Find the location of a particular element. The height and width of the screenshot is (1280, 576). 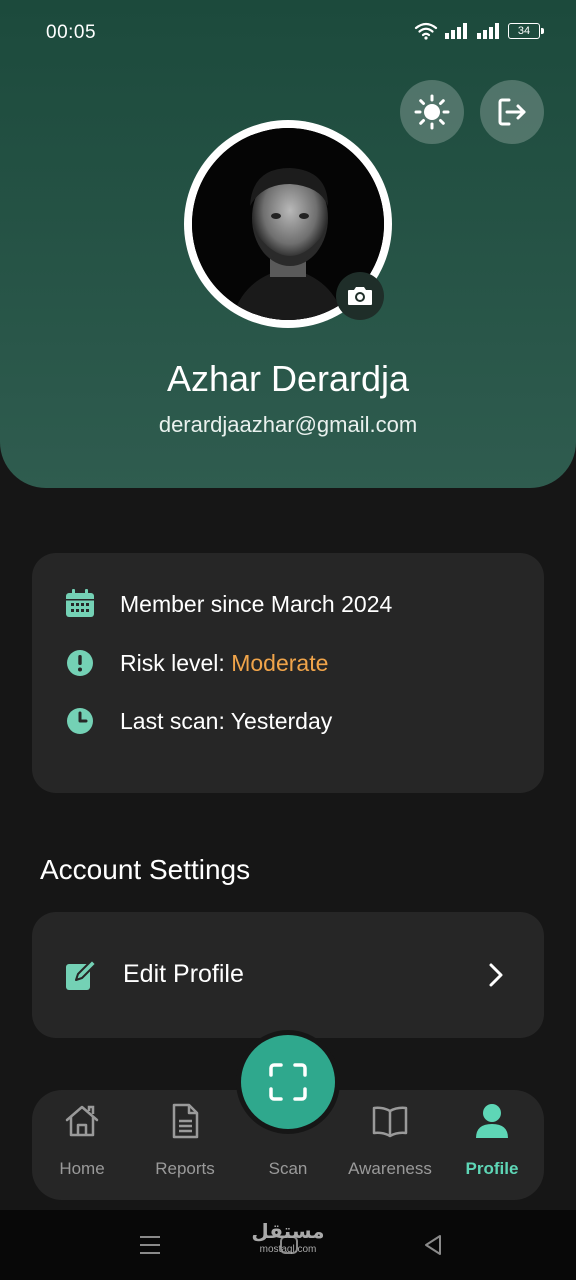

section-title: Account Settings is located at coordinates (145, 869).